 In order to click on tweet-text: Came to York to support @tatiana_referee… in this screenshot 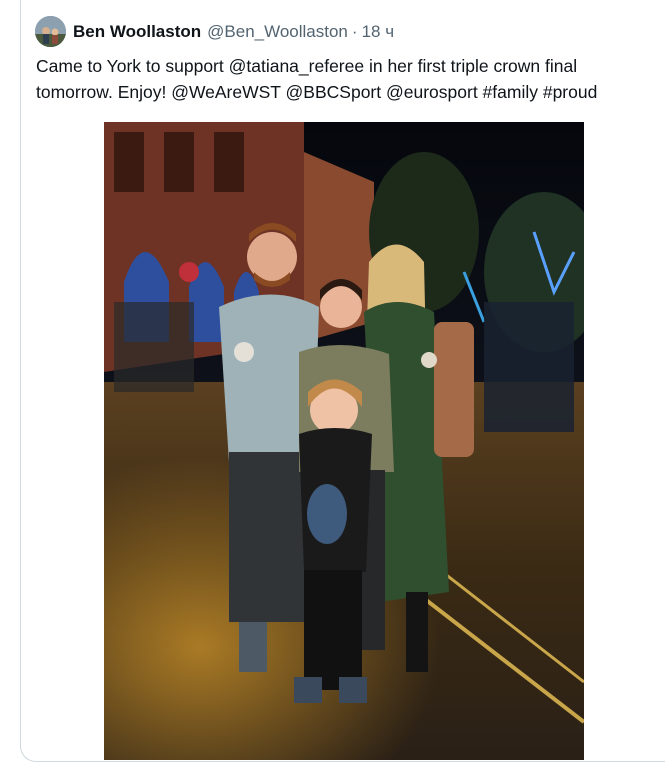, I will do `click(346, 79)`.